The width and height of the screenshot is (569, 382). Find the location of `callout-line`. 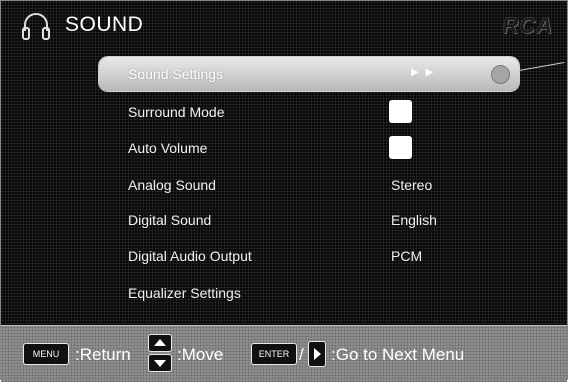

callout-line is located at coordinates (541, 66).